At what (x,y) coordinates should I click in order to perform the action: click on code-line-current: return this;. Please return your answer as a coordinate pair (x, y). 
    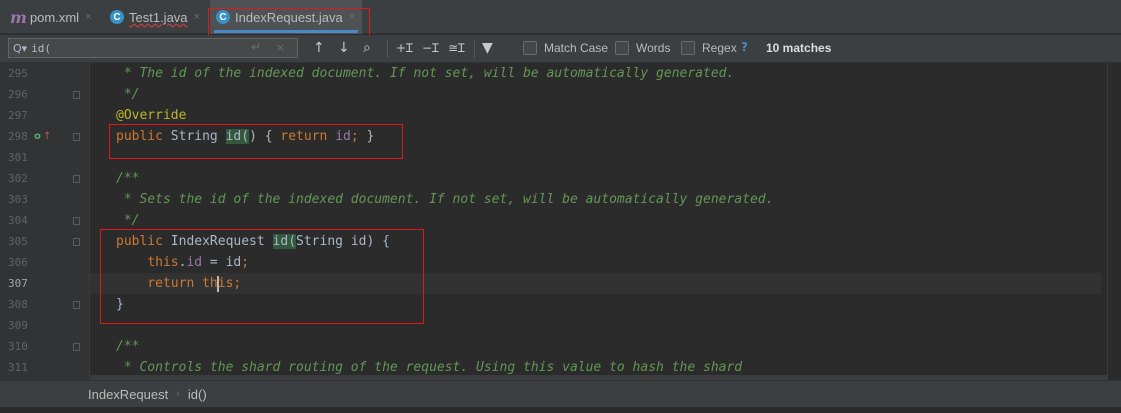
    Looking at the image, I should click on (194, 283).